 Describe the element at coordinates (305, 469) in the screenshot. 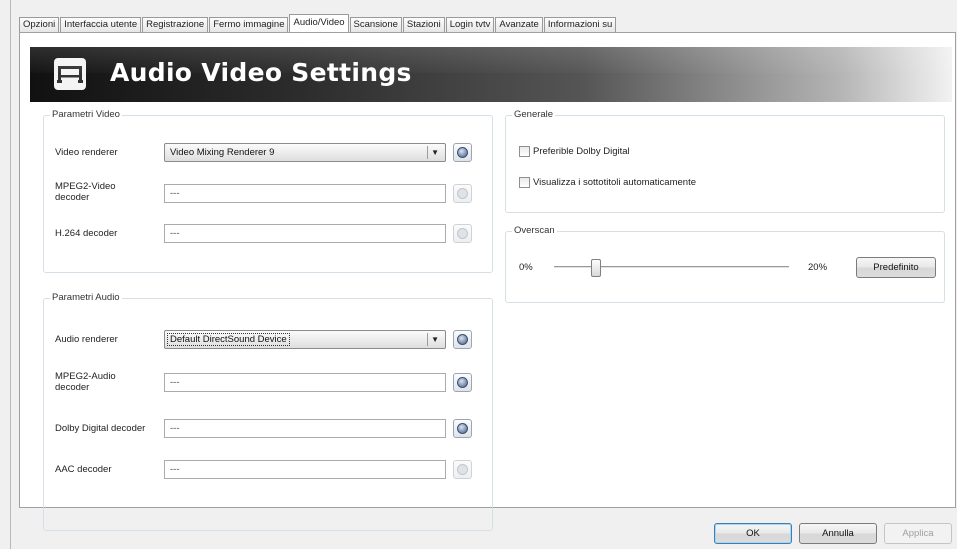

I see `aac-decoder-field: ---` at that location.